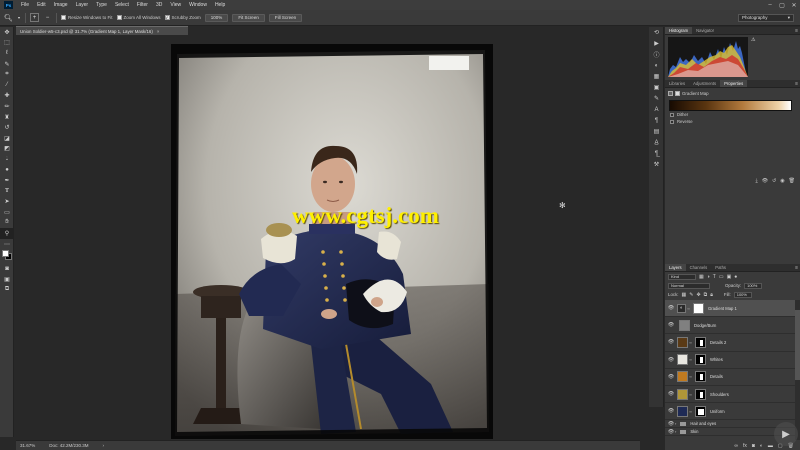  What do you see at coordinates (675, 423) in the screenshot?
I see `expand-arrow-icon: ›` at bounding box center [675, 423].